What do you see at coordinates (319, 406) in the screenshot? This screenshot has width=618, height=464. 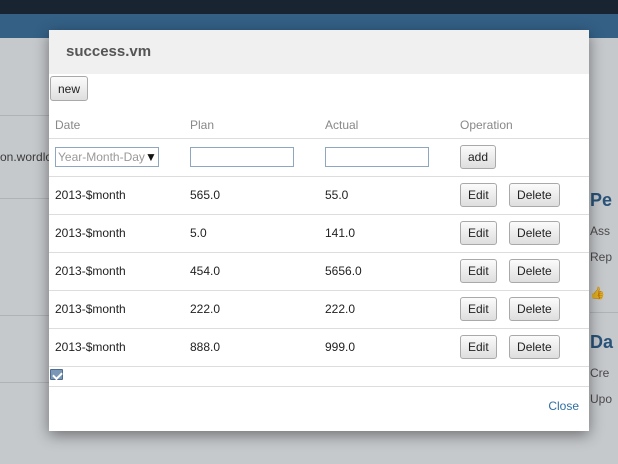 I see `modal-footer: Close` at bounding box center [319, 406].